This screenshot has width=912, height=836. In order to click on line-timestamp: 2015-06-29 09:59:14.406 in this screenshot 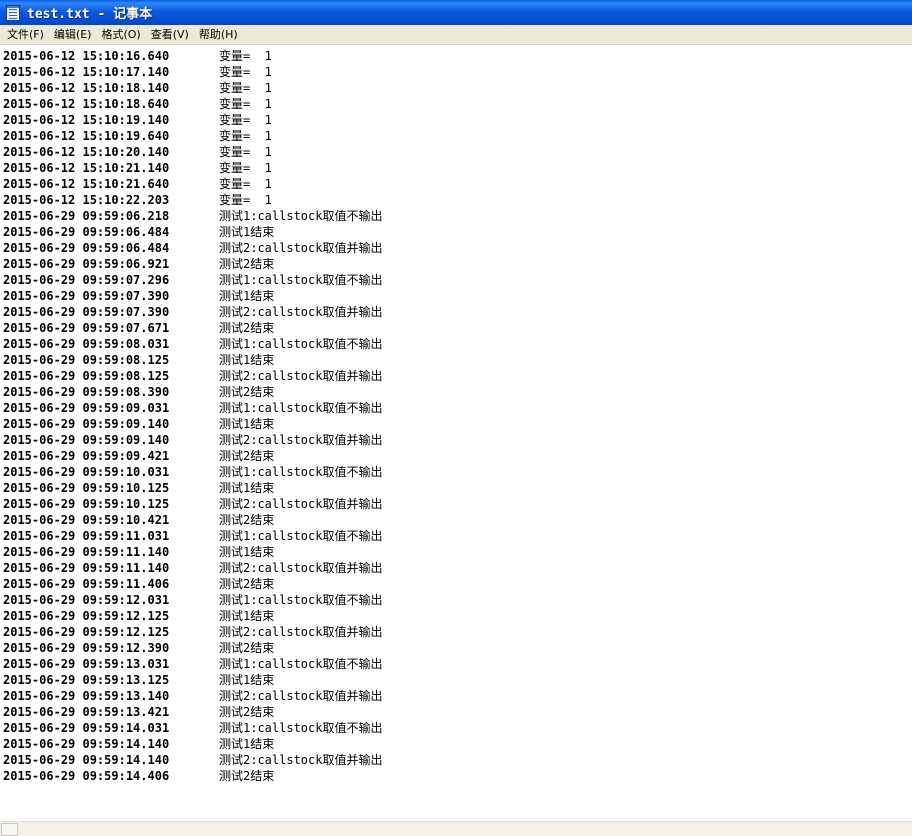, I will do `click(86, 776)`.